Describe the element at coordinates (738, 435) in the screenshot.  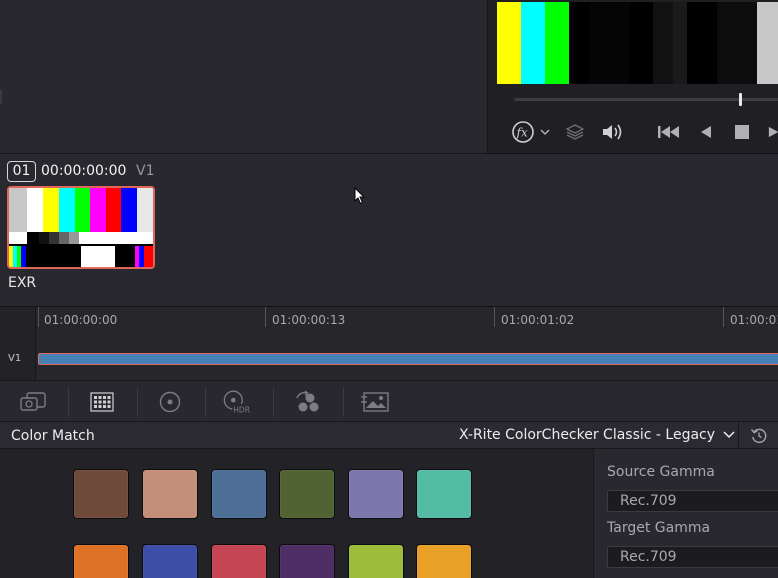
I see `header-divider` at that location.